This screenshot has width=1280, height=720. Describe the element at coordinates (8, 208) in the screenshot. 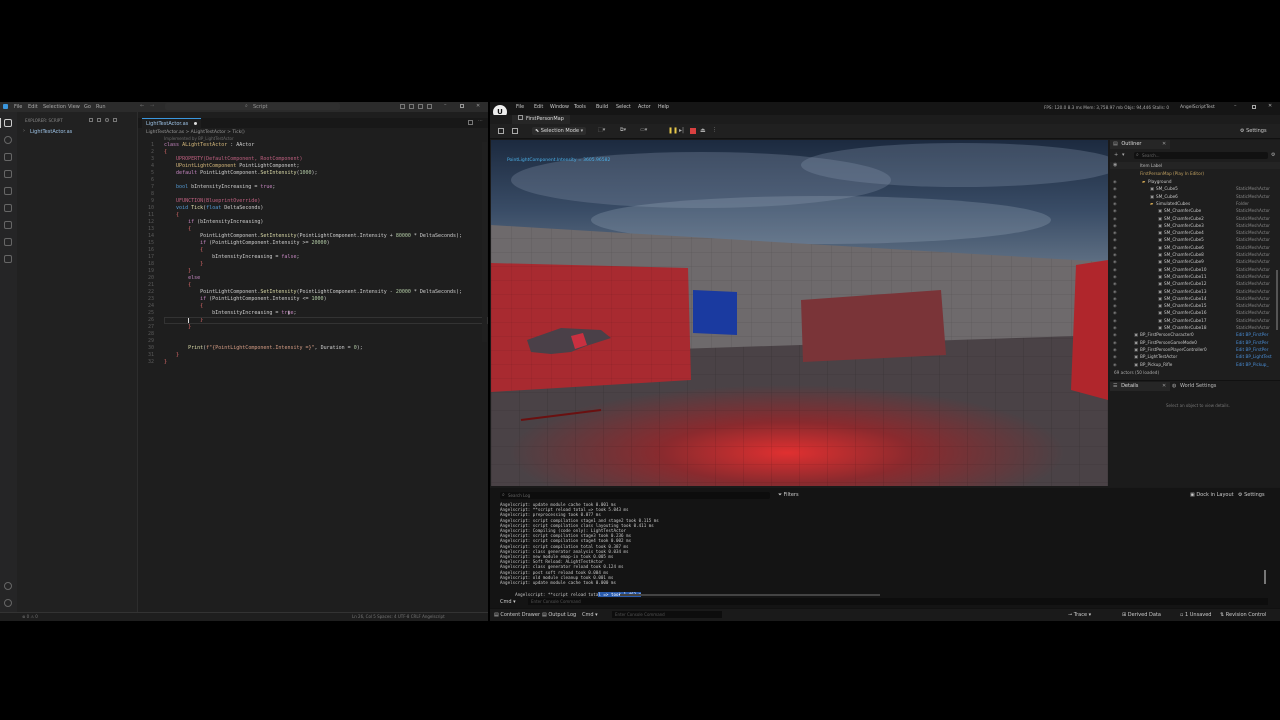

I see `testing-icon` at that location.